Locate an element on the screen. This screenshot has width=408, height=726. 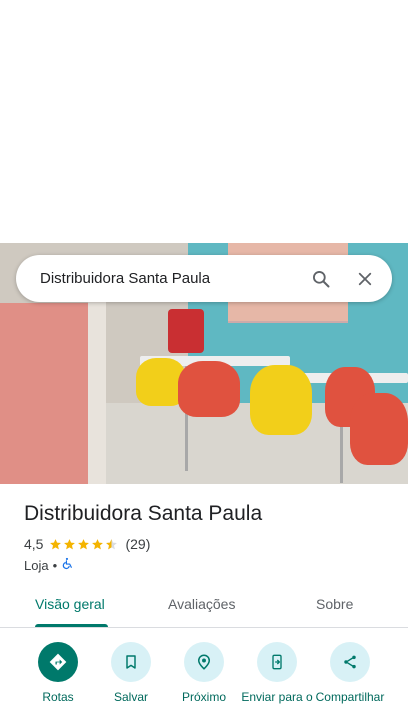
save-button: Salvar is located at coordinates (131, 673).